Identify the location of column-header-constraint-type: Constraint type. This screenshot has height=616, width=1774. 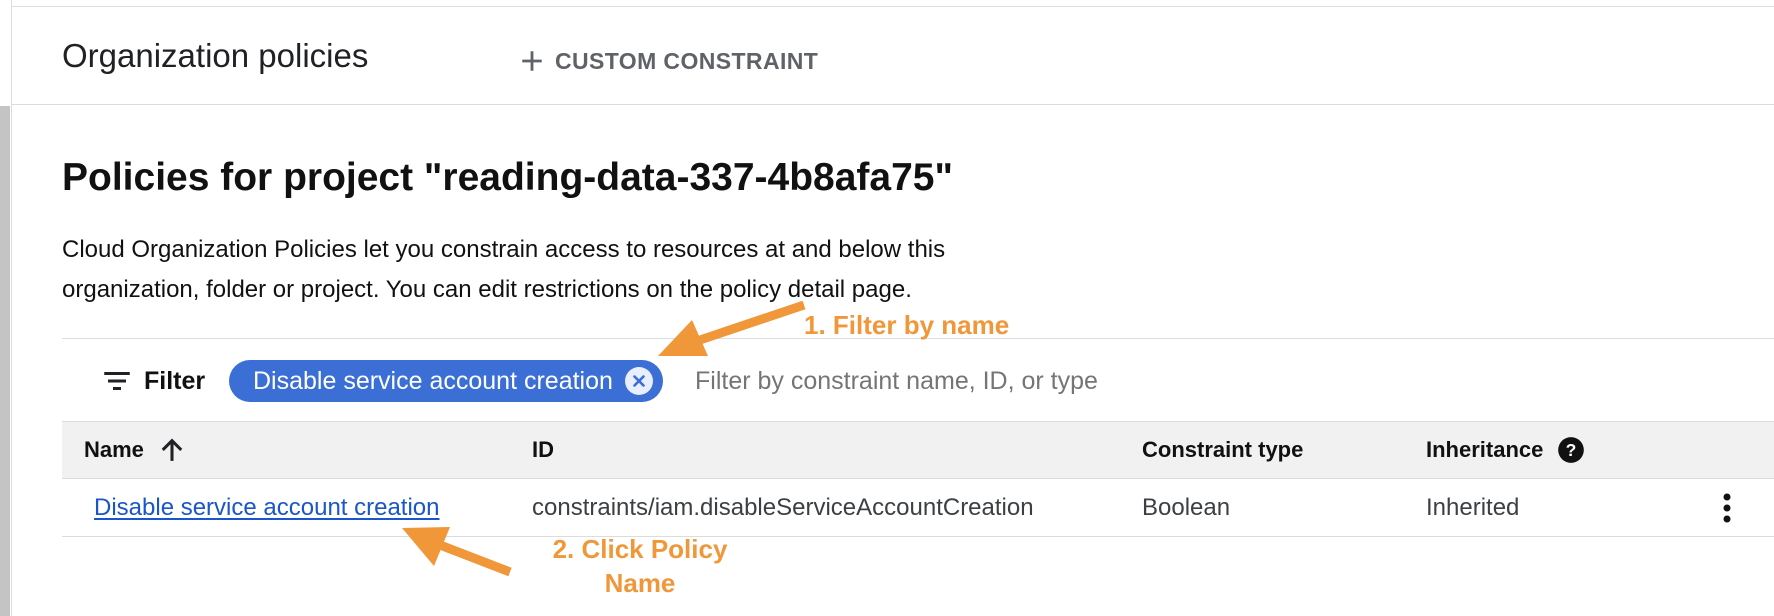
(1222, 450).